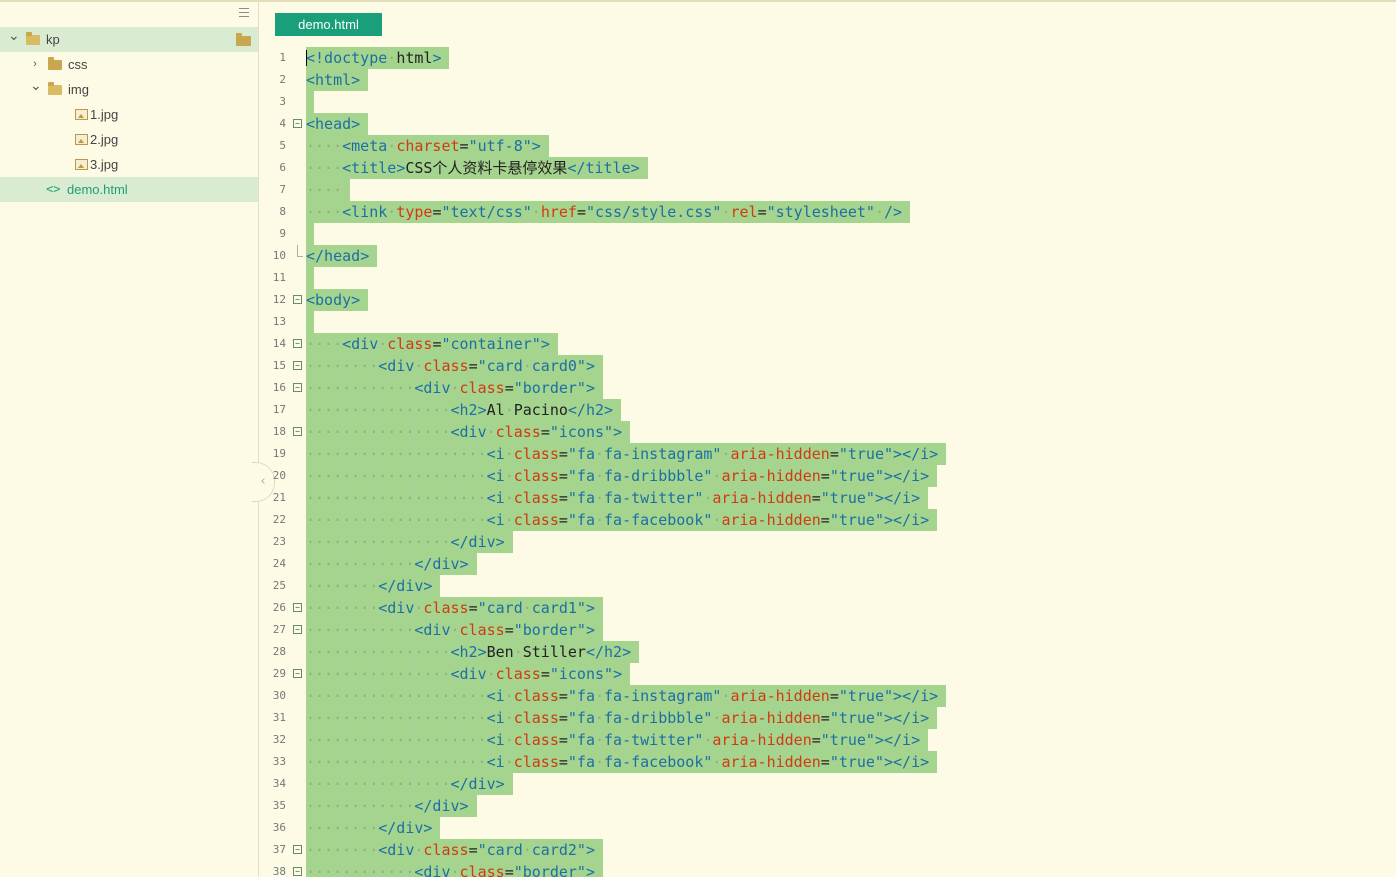 This screenshot has height=877, width=1396. Describe the element at coordinates (827, 190) in the screenshot. I see `code-line: 7 ····` at that location.